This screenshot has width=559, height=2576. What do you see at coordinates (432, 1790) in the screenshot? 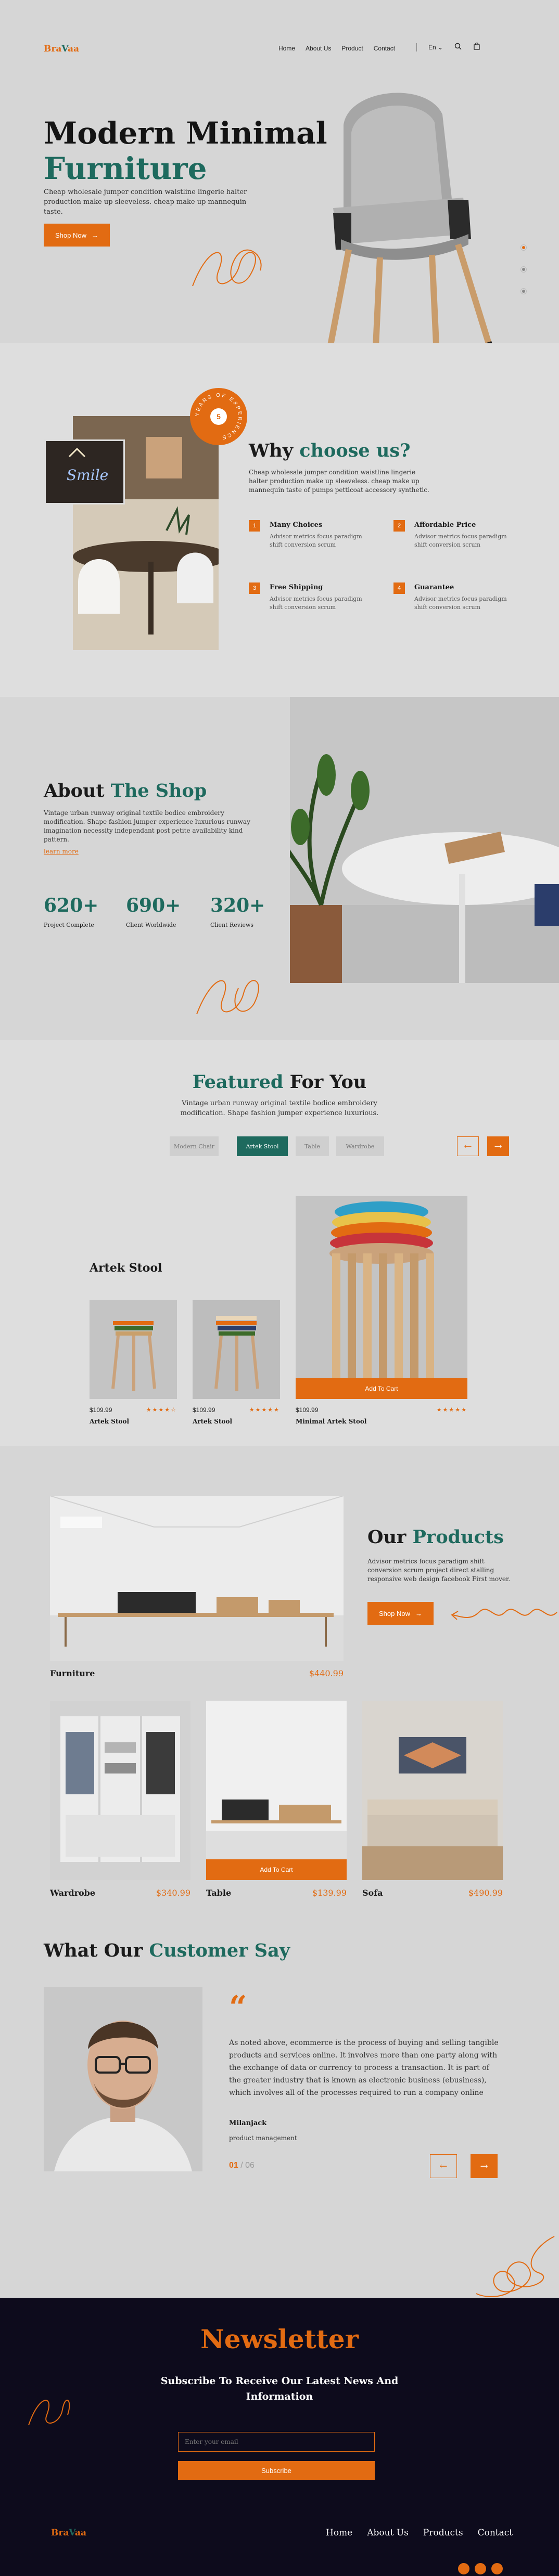
I see `sofa-image` at bounding box center [432, 1790].